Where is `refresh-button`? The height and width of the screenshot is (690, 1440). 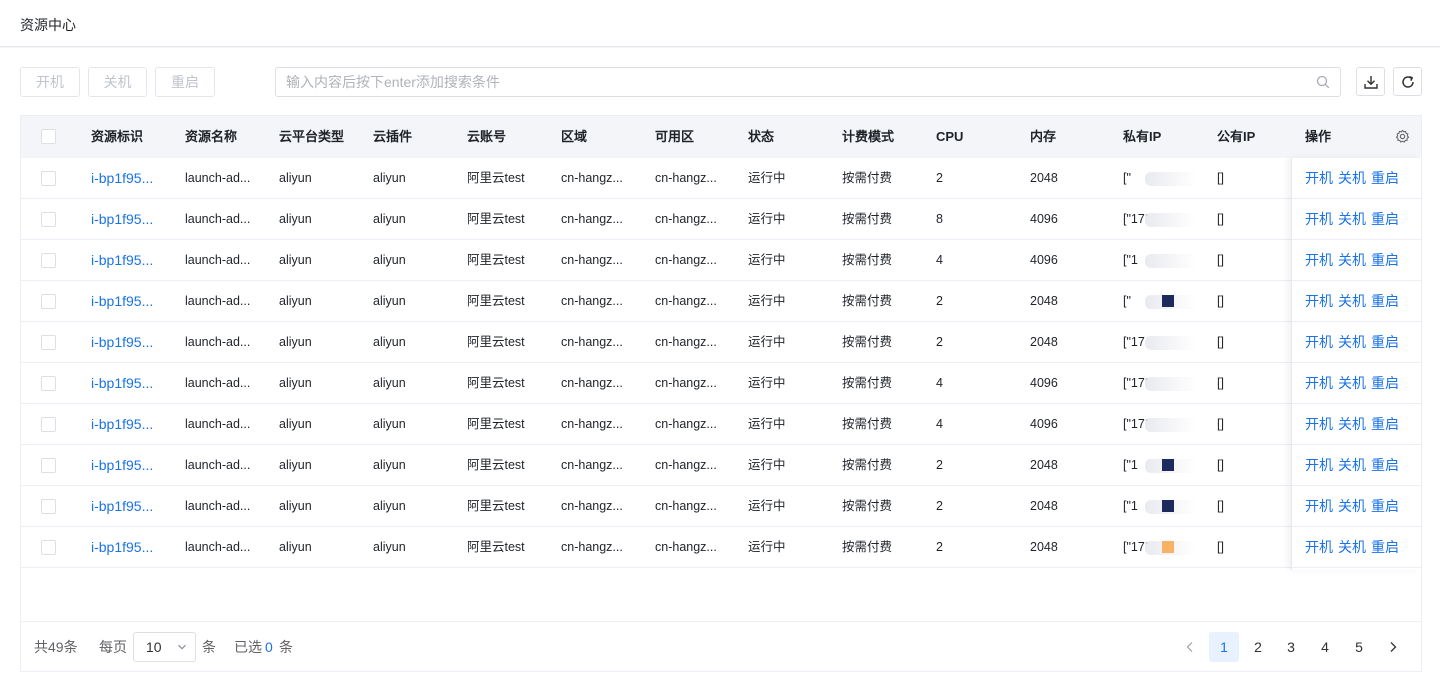
refresh-button is located at coordinates (1407, 81).